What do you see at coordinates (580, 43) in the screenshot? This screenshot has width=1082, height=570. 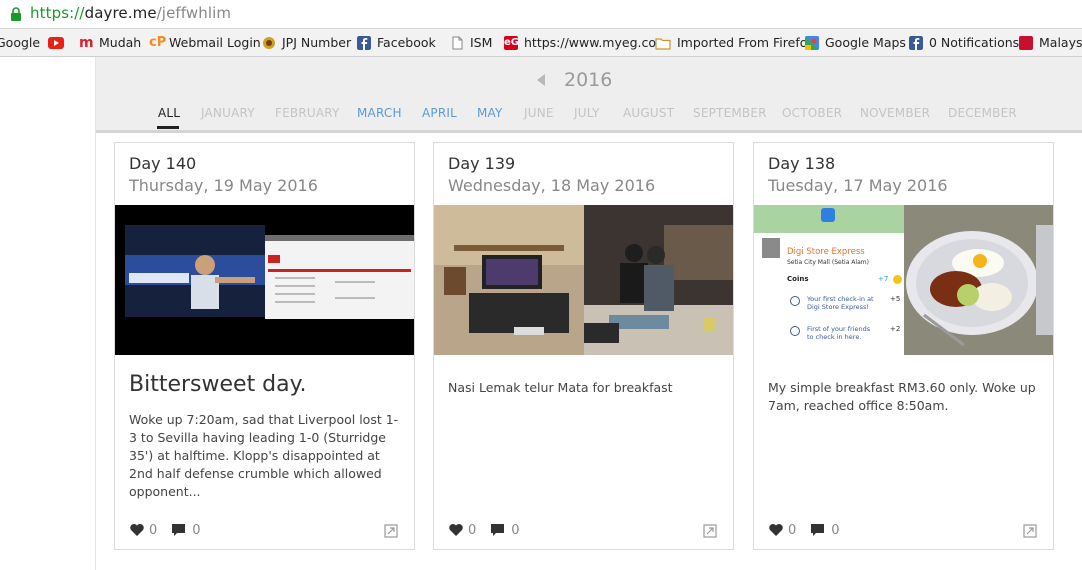 I see `bookmark-myeg: eG https://www.myeg.co` at bounding box center [580, 43].